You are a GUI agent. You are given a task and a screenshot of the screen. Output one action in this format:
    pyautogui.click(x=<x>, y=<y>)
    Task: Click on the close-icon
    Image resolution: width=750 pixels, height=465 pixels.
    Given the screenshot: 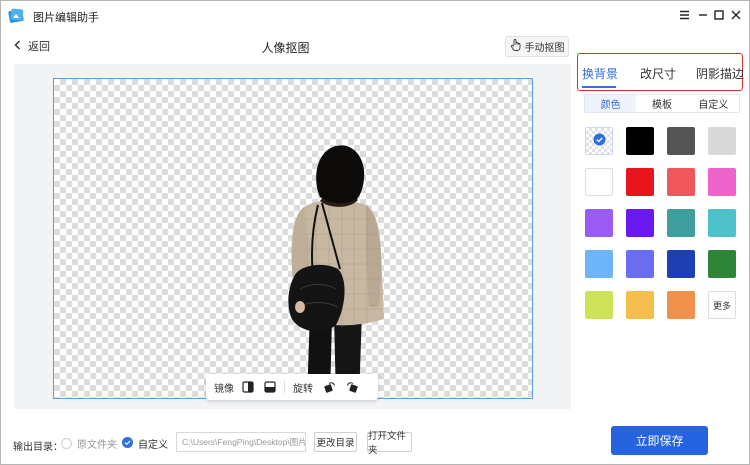 What is the action you would take?
    pyautogui.click(x=736, y=15)
    